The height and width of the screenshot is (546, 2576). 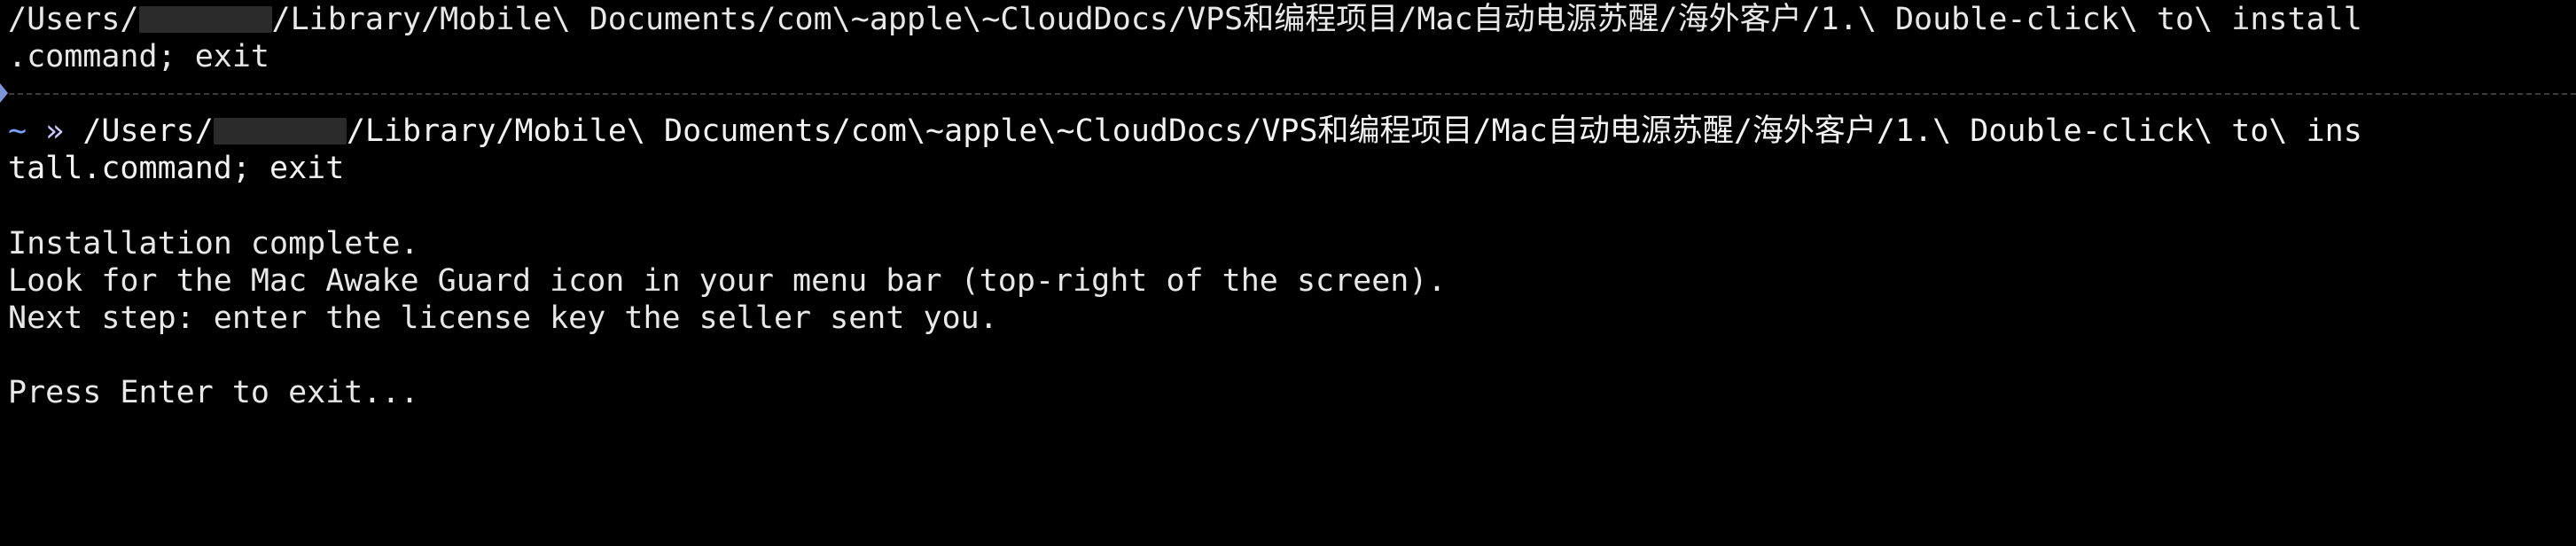 I want to click on output-line: Installation complete., so click(x=213, y=243).